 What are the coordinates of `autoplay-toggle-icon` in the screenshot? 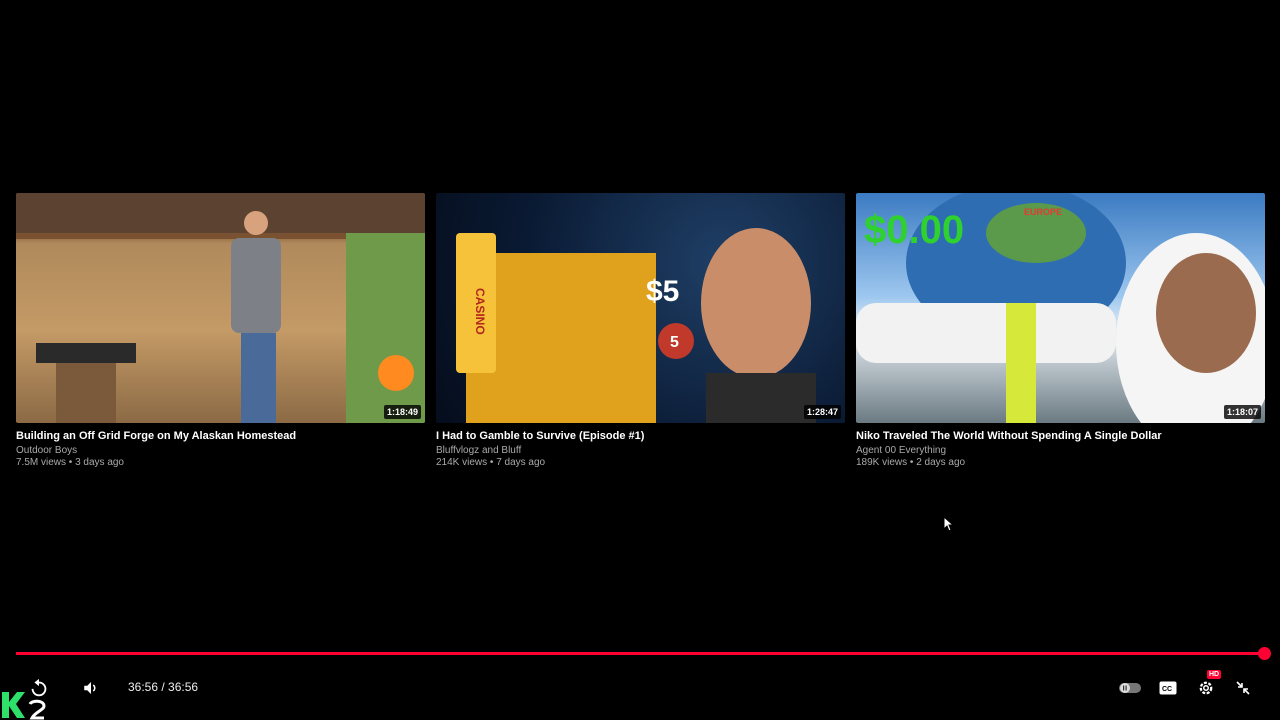 It's located at (1130, 688).